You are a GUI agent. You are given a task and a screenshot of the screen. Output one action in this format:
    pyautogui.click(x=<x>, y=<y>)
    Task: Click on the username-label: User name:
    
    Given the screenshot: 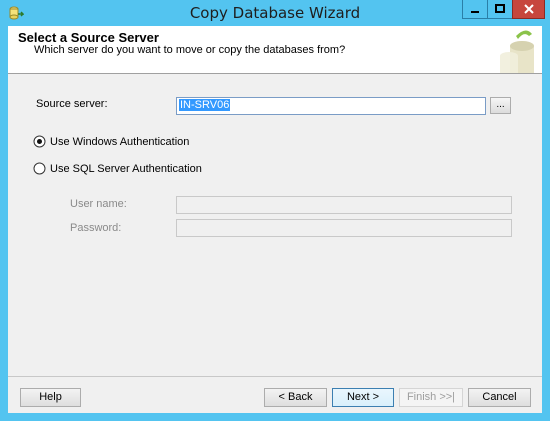 What is the action you would take?
    pyautogui.click(x=98, y=204)
    